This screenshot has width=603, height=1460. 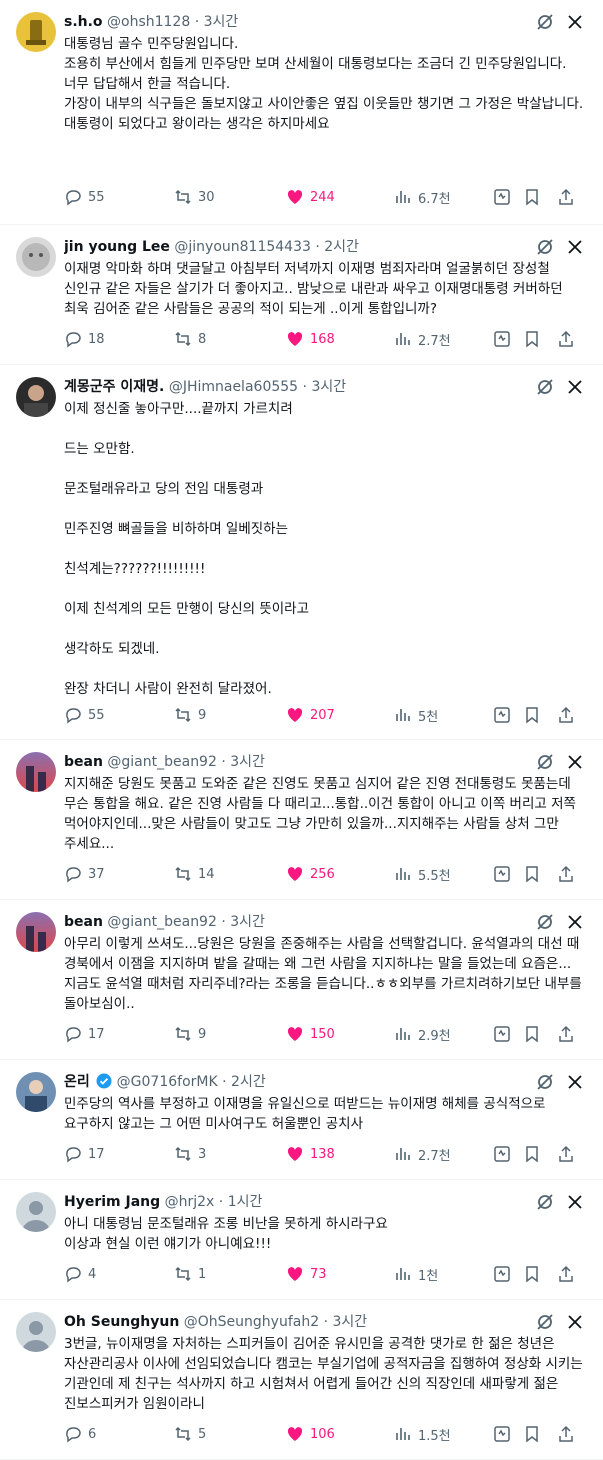 What do you see at coordinates (190, 1154) in the screenshot?
I see `retweet-button: 3` at bounding box center [190, 1154].